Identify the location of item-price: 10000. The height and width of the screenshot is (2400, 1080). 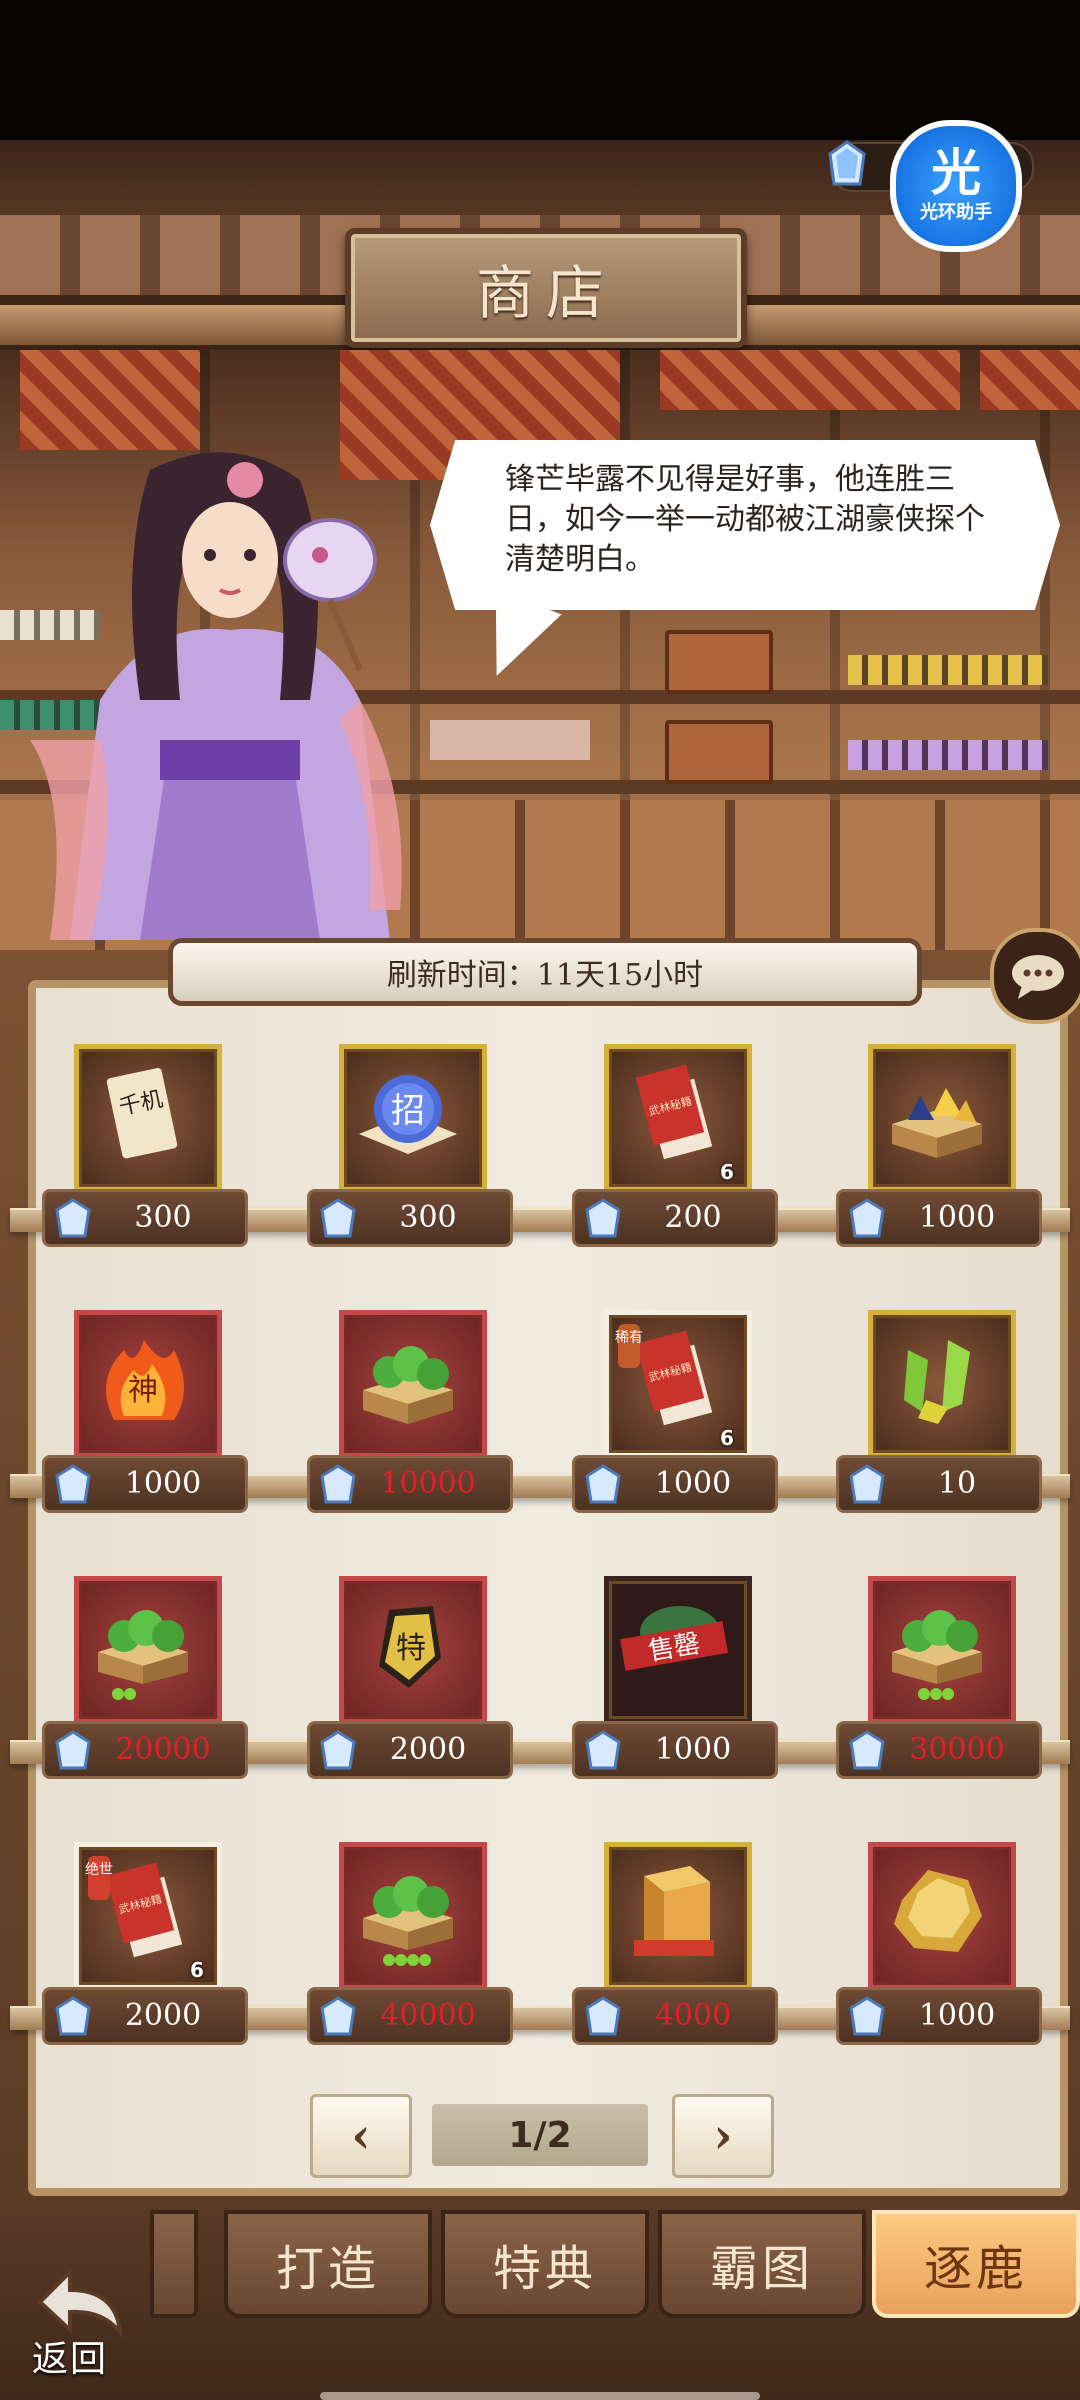
(428, 1483).